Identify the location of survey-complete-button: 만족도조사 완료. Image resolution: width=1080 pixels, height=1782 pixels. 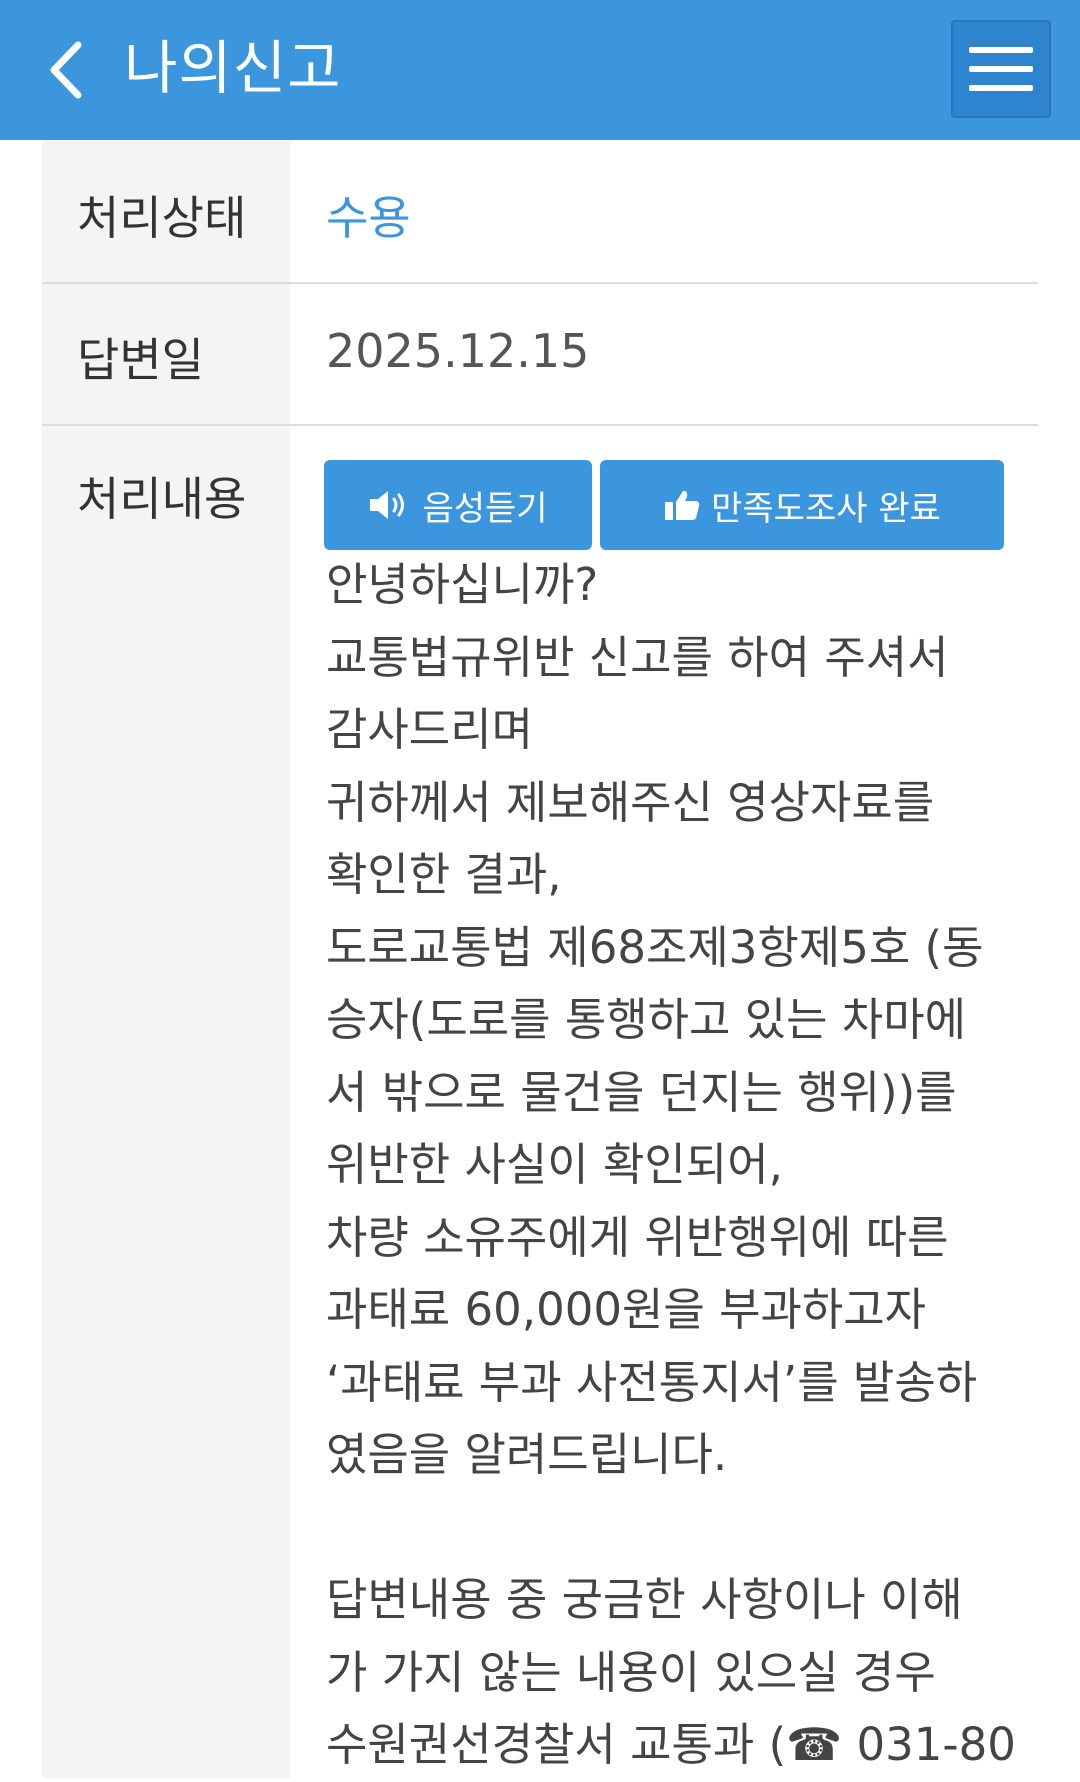
(802, 505).